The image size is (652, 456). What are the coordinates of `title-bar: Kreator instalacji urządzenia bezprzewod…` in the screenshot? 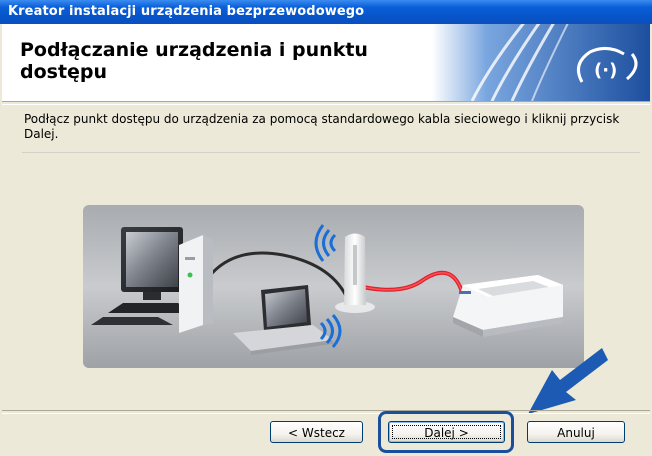 It's located at (326, 12).